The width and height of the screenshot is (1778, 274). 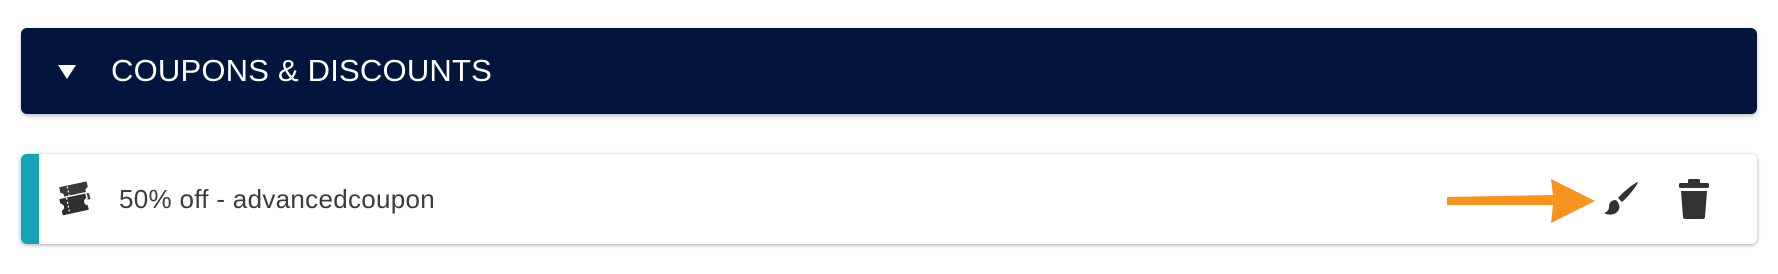 I want to click on caret-down-icon, so click(x=67, y=72).